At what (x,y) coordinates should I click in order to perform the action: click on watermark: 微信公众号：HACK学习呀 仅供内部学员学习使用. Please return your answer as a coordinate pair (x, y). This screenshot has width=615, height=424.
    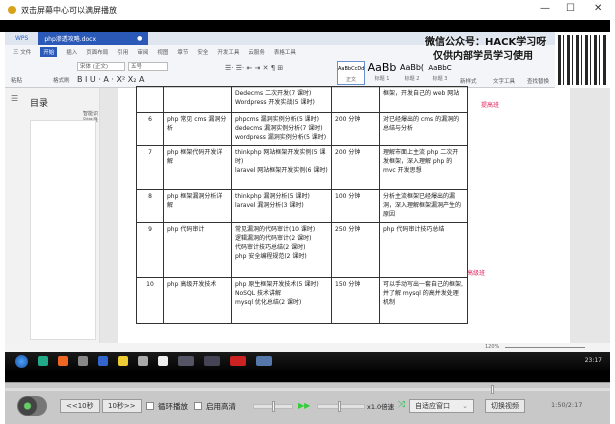
    Looking at the image, I should click on (485, 50).